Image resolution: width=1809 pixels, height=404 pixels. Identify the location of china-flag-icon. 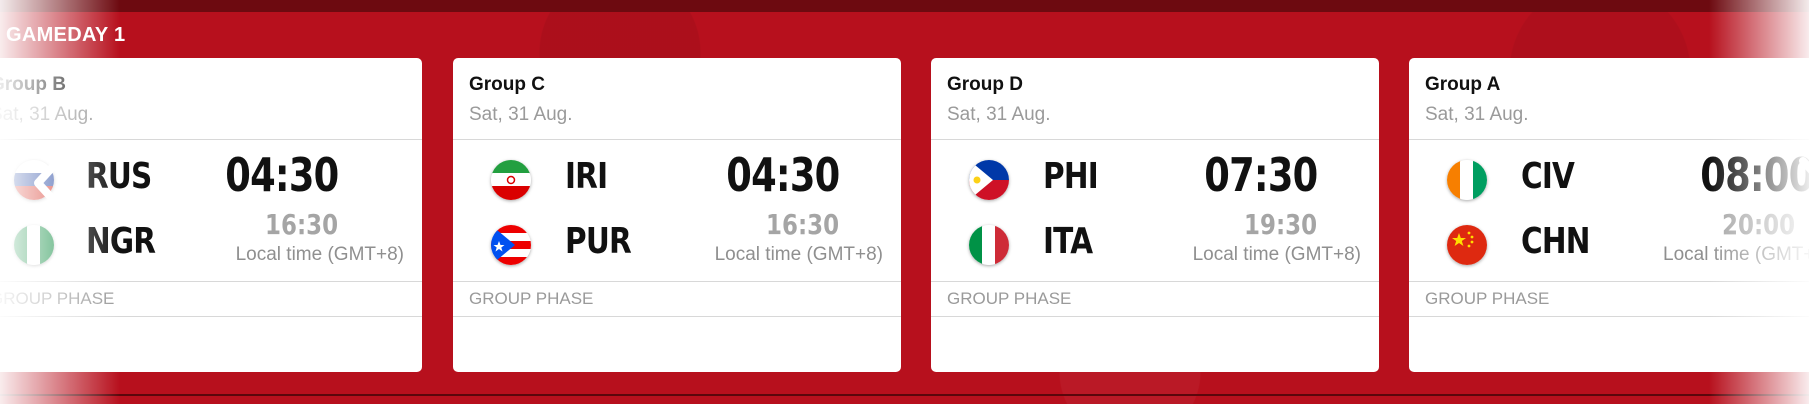
(1467, 245).